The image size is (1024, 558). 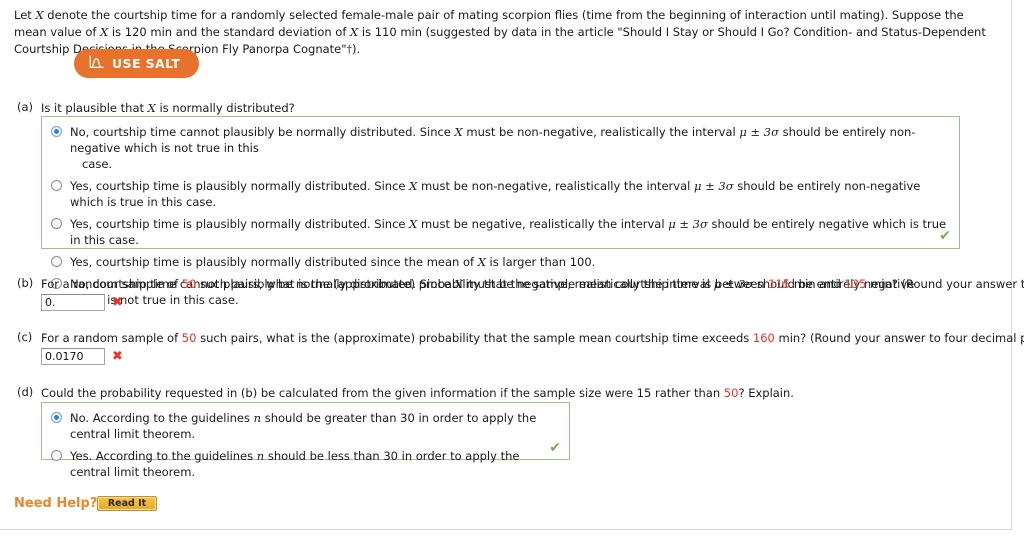 What do you see at coordinates (257, 418) in the screenshot?
I see `option-d-1-var: n` at bounding box center [257, 418].